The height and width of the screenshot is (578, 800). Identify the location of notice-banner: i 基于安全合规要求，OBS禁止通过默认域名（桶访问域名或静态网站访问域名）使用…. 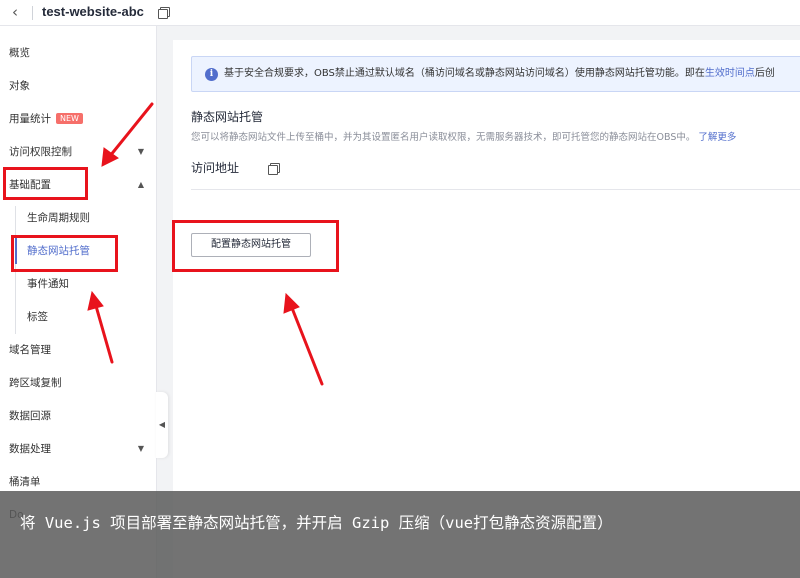
(495, 74).